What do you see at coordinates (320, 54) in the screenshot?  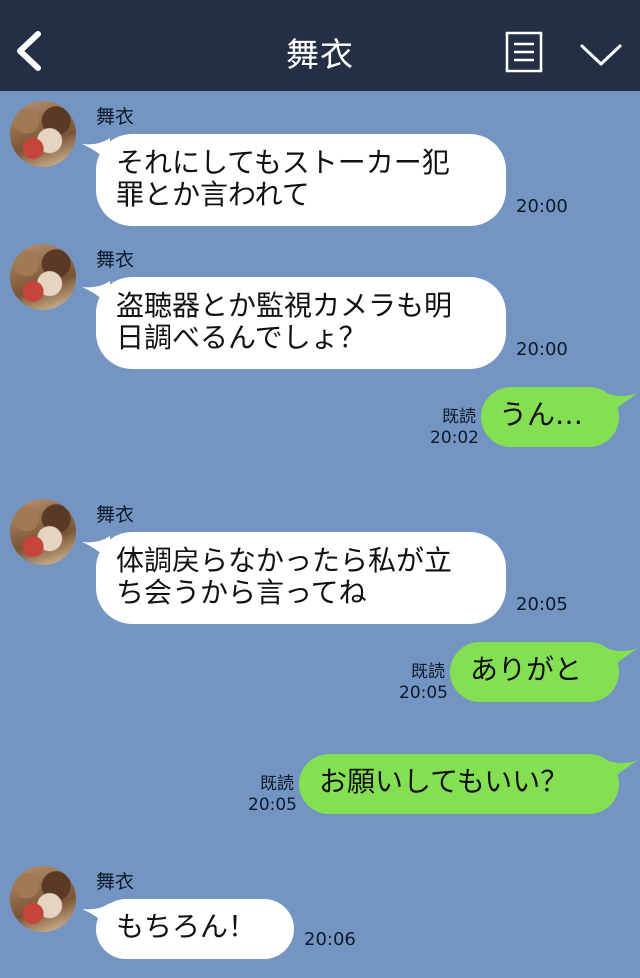 I see `chat-title: 舞衣` at bounding box center [320, 54].